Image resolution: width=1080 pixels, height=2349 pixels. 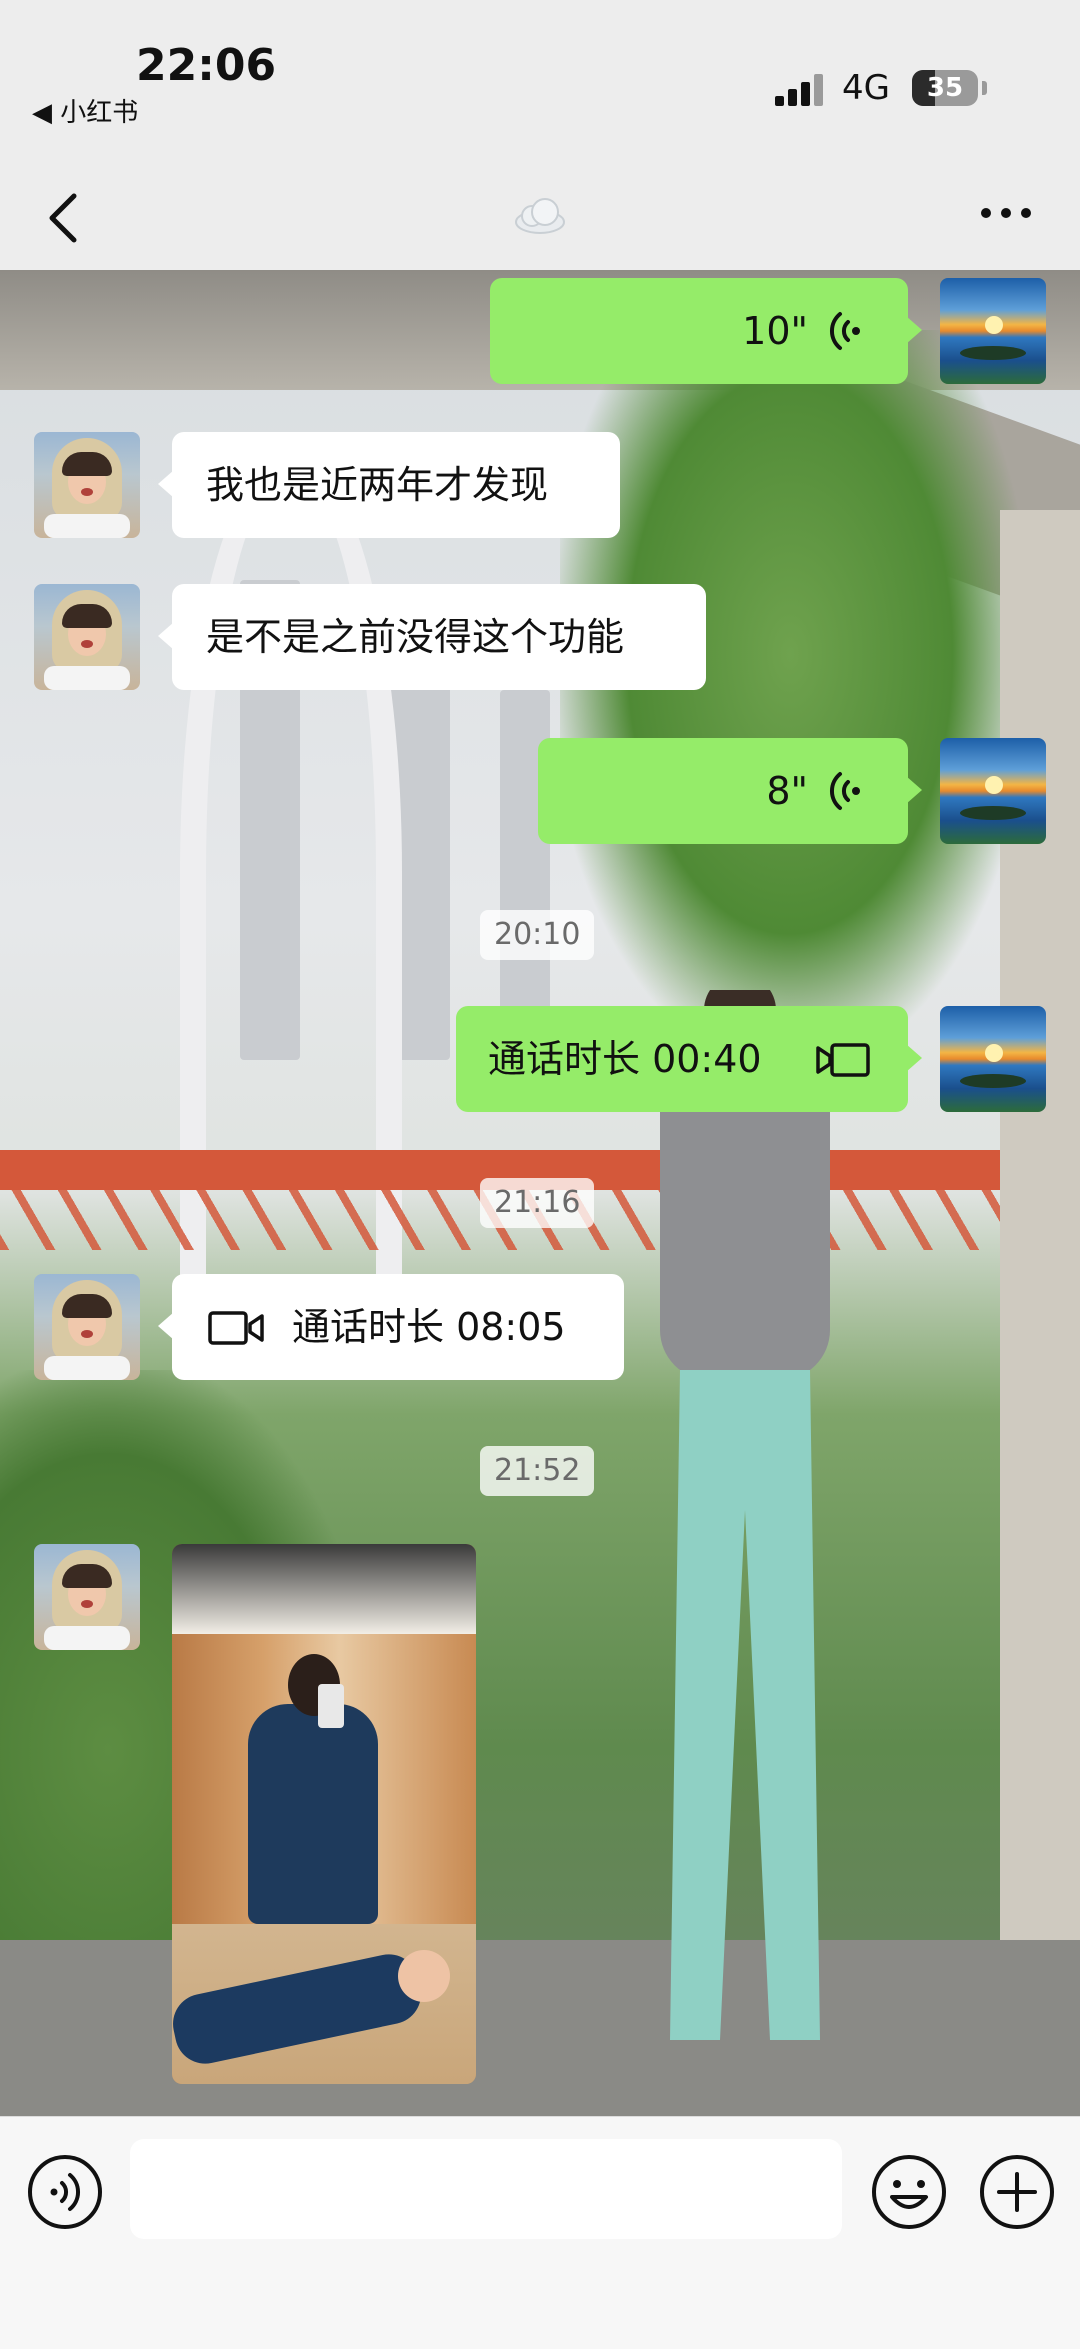 I want to click on signal-icon, so click(x=800, y=90).